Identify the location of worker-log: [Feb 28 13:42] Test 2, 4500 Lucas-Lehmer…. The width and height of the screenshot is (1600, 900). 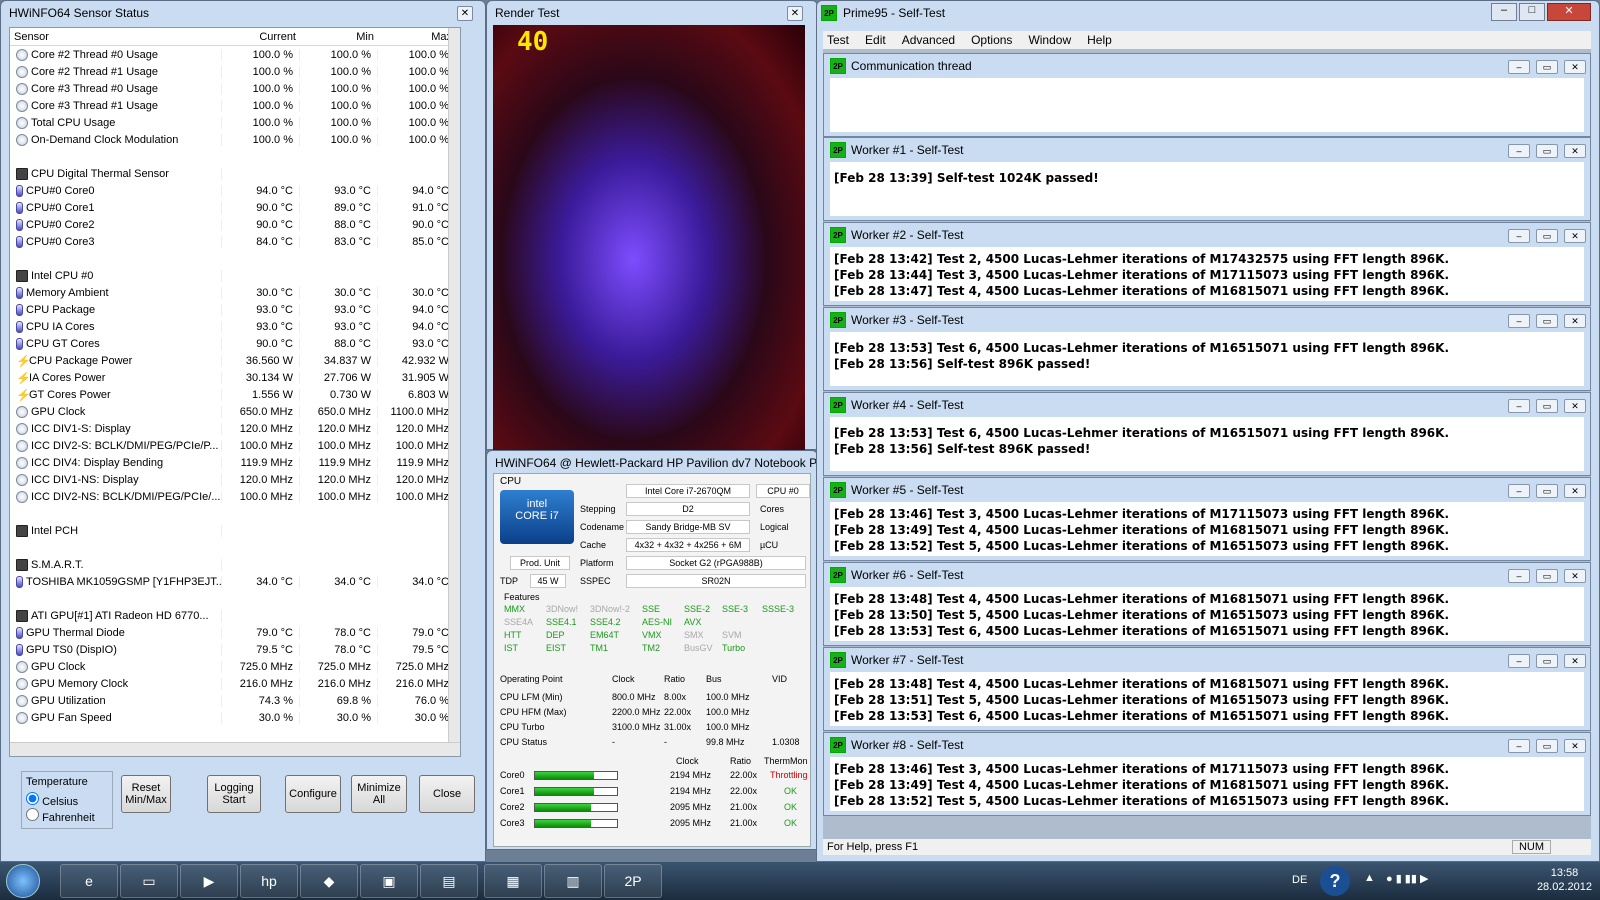
(1207, 274).